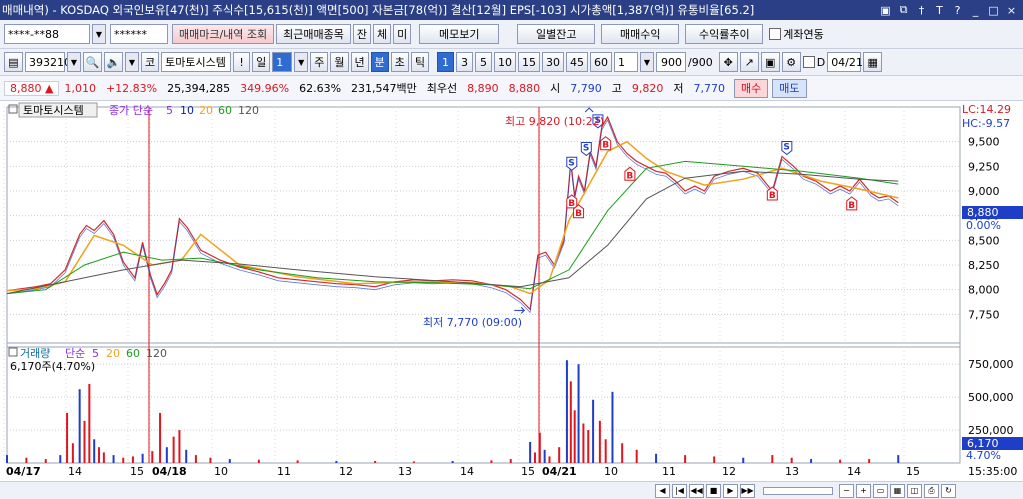 Image resolution: width=1023 pixels, height=499 pixels. Describe the element at coordinates (284, 471) in the screenshot. I see `x-tick-label: 11` at that location.